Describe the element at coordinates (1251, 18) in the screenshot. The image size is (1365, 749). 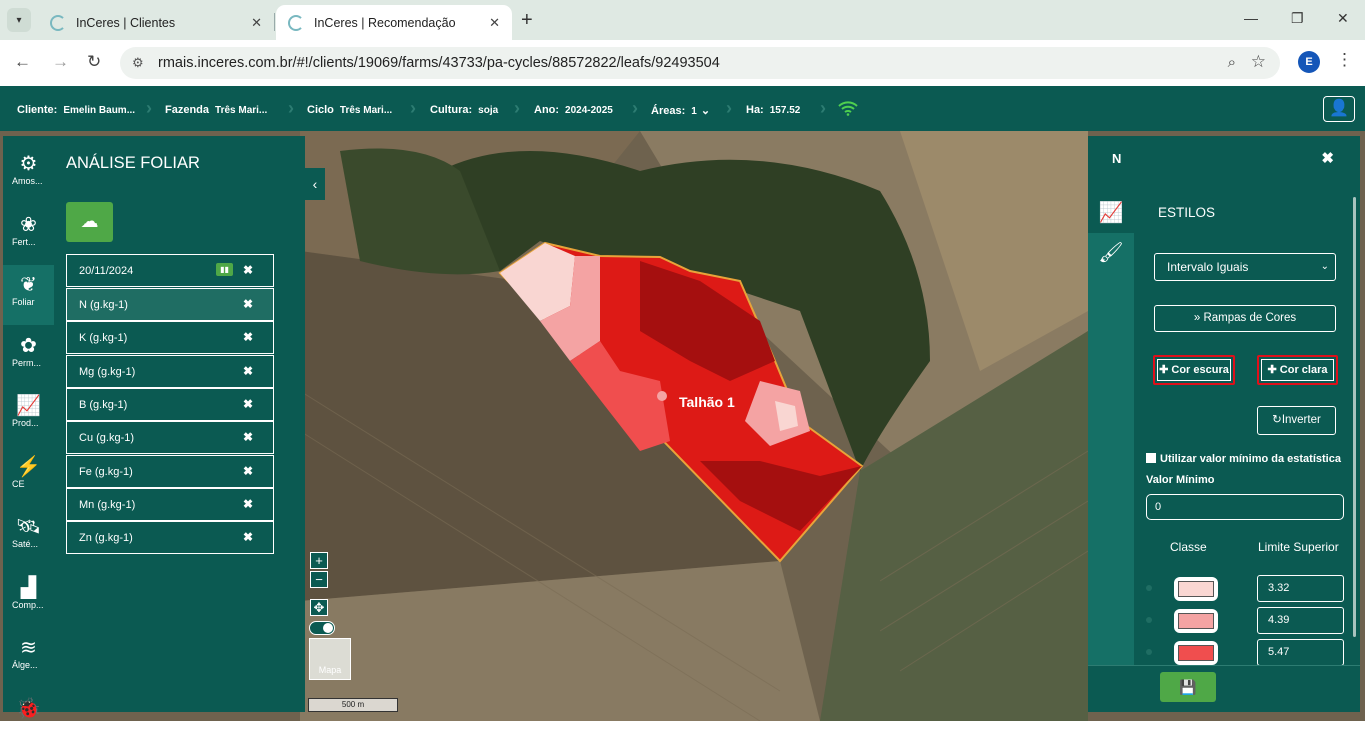
I see `minimize-icon: —` at that location.